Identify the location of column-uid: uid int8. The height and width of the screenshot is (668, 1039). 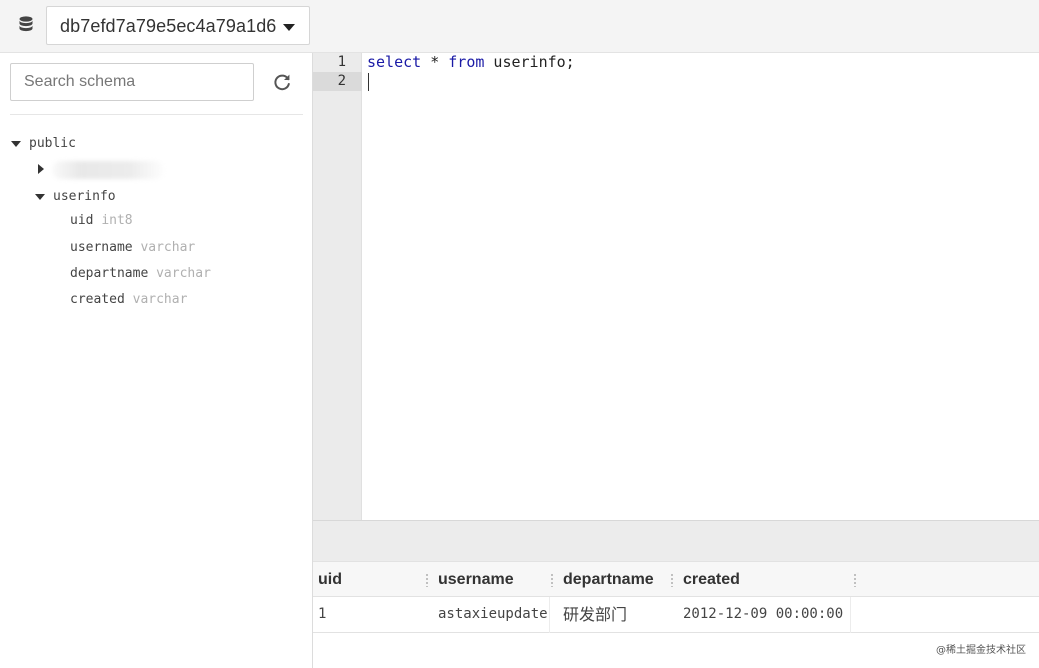
(101, 220).